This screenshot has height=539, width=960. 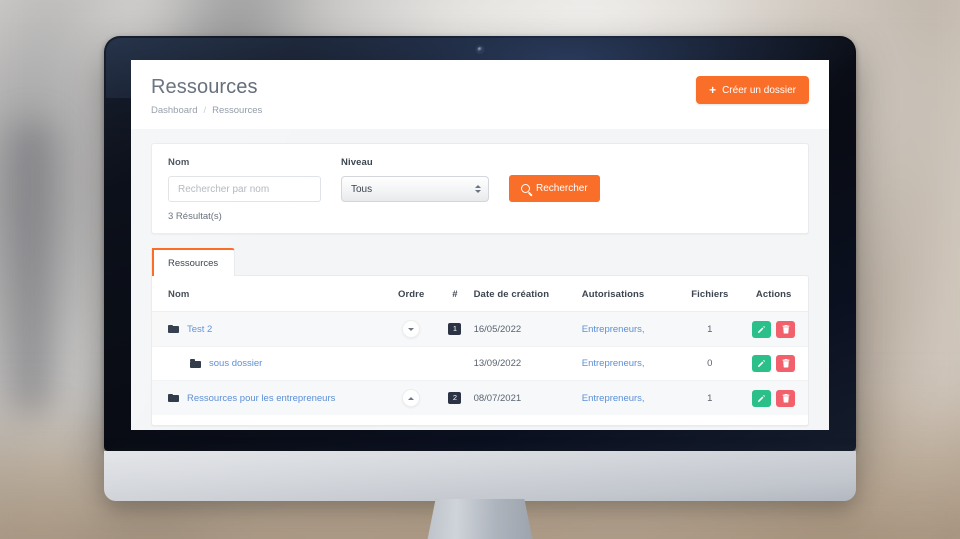 I want to click on cell-name: Ressources pour les entrepreneurs, so click(x=267, y=397).